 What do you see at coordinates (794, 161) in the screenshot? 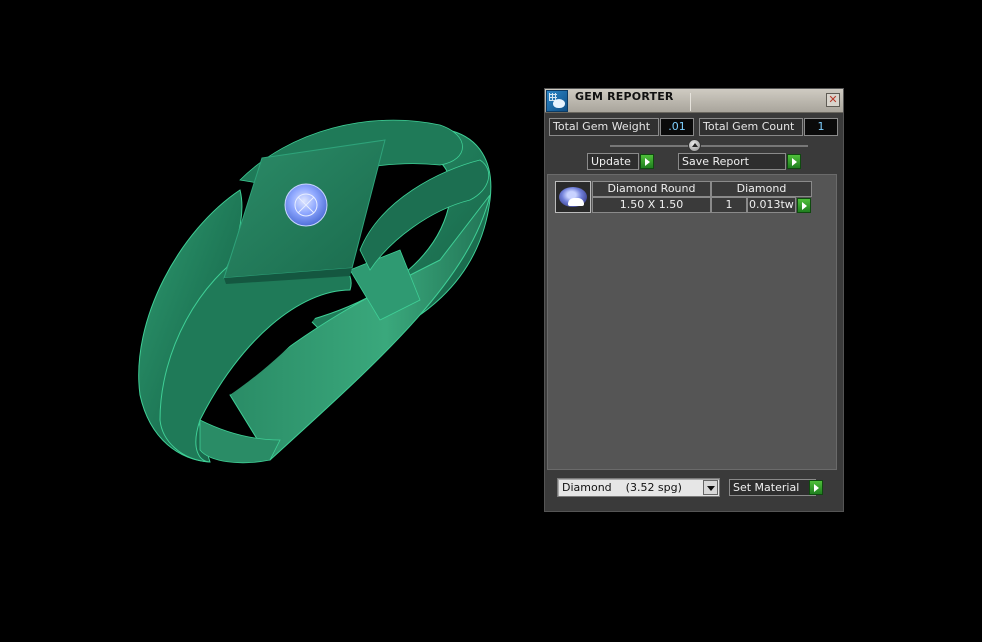
I see `save-report-arrow-icon` at bounding box center [794, 161].